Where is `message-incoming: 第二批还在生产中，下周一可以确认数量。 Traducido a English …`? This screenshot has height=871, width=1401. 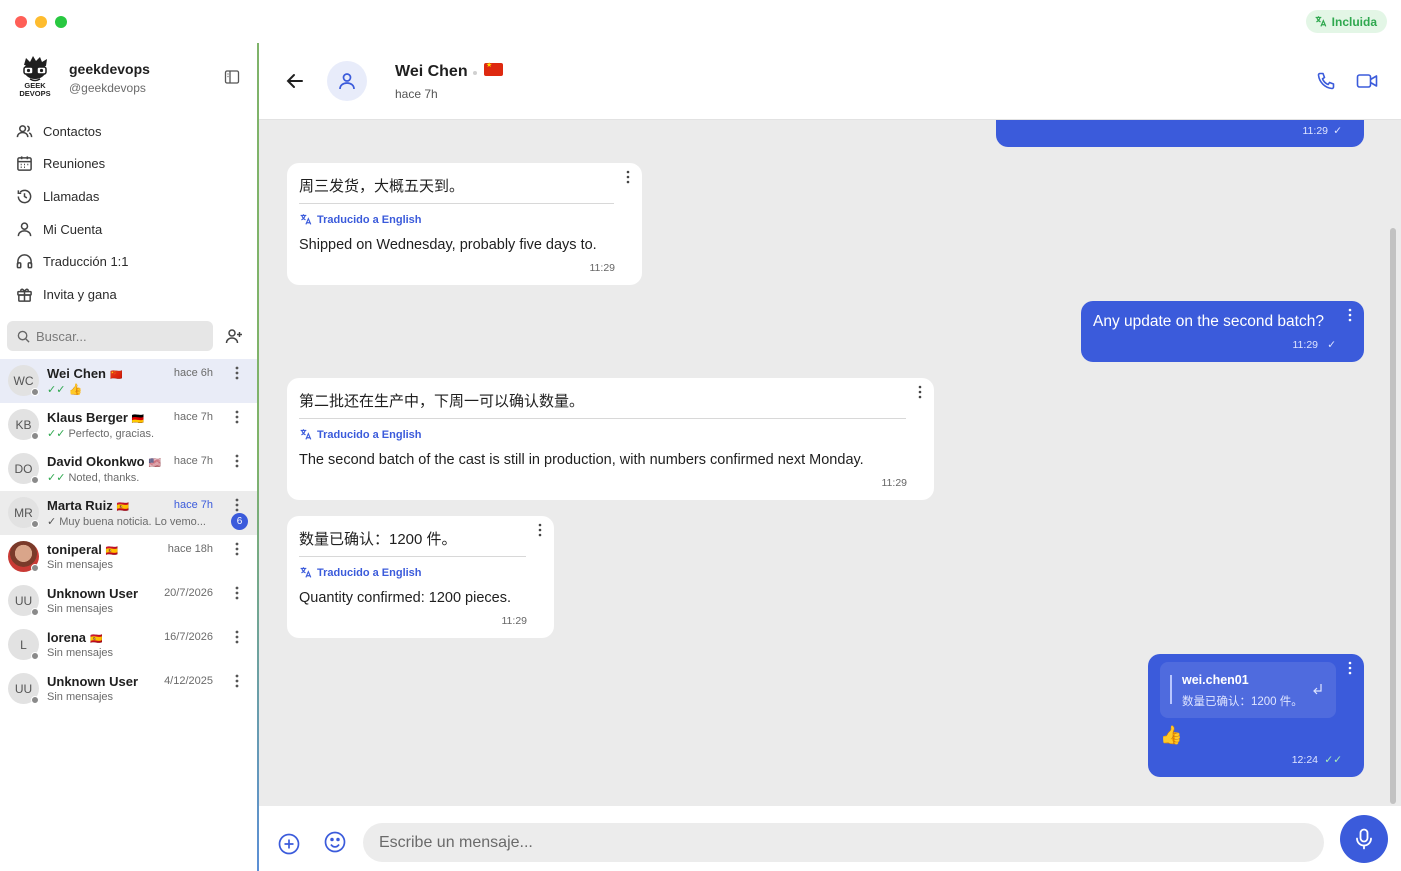 message-incoming: 第二批还在生产中，下周一可以确认数量。 Traducido a English … is located at coordinates (610, 439).